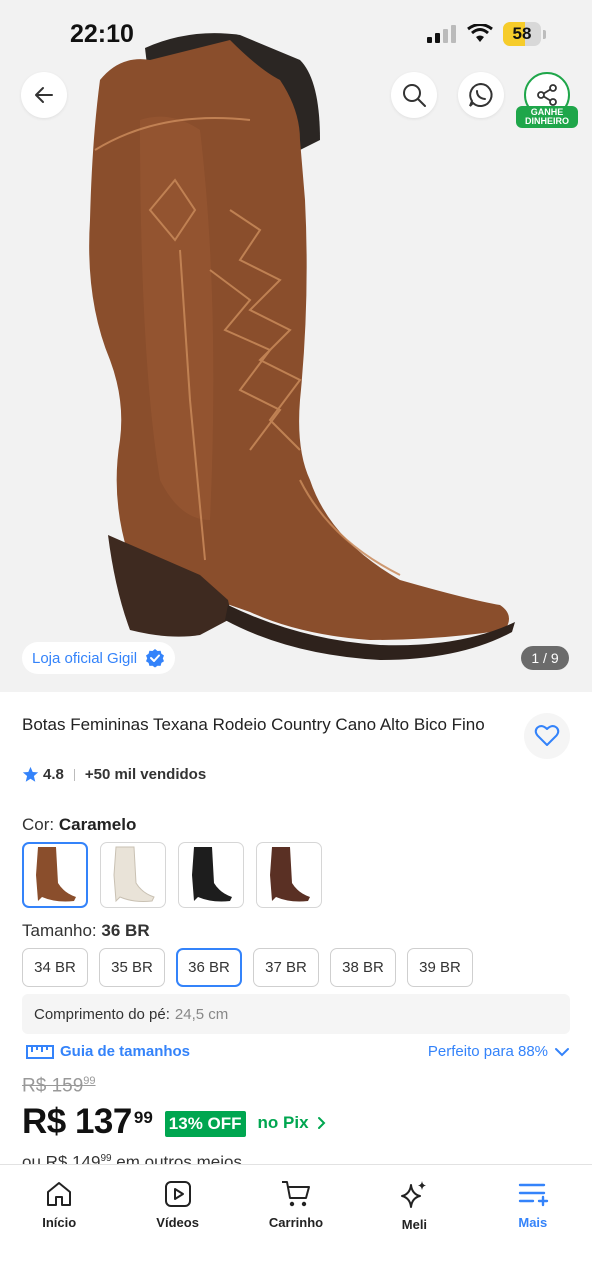  What do you see at coordinates (177, 1222) in the screenshot?
I see `nav-item-videos: Vídeos` at bounding box center [177, 1222].